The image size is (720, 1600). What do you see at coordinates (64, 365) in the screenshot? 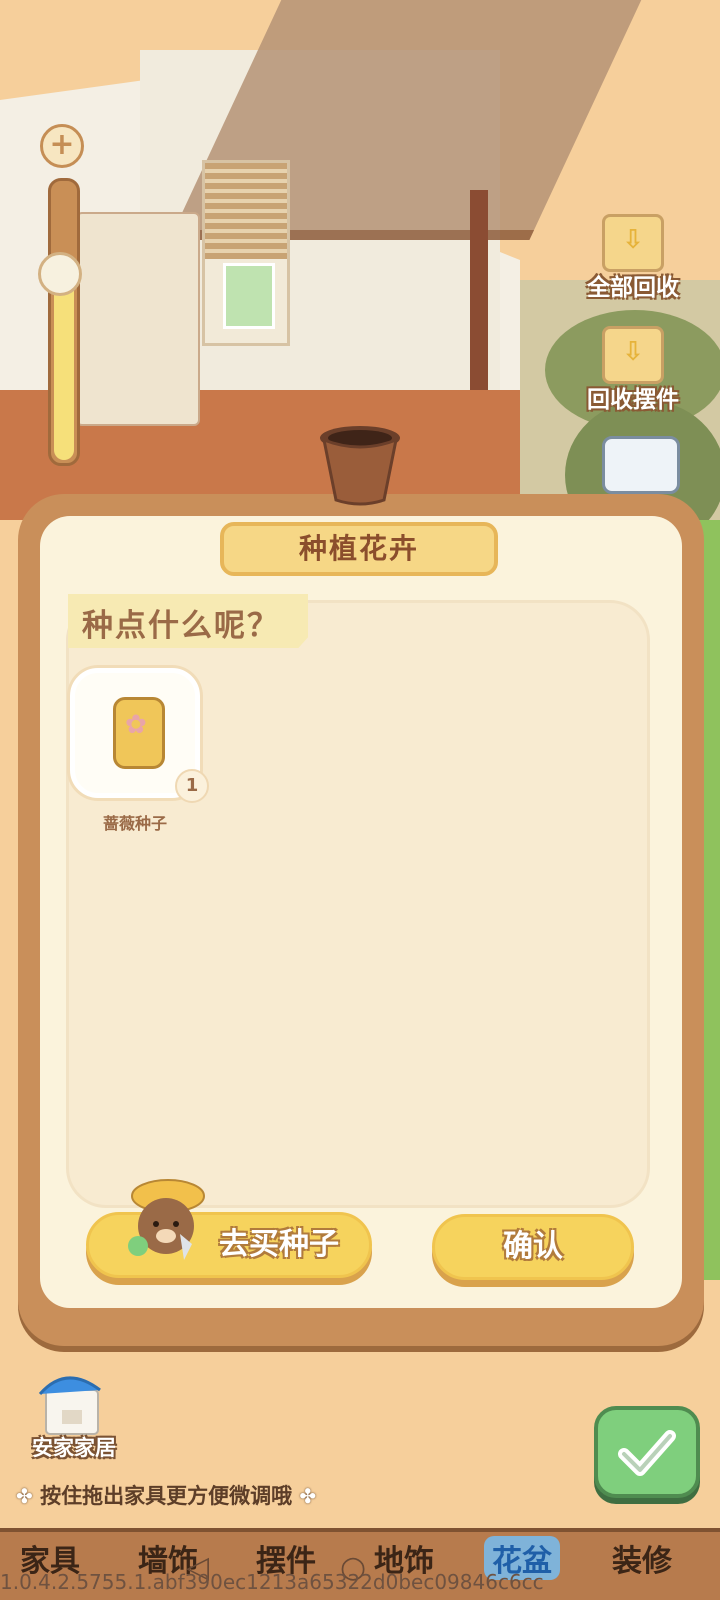
I see `zoom-slider-fill` at bounding box center [64, 365].